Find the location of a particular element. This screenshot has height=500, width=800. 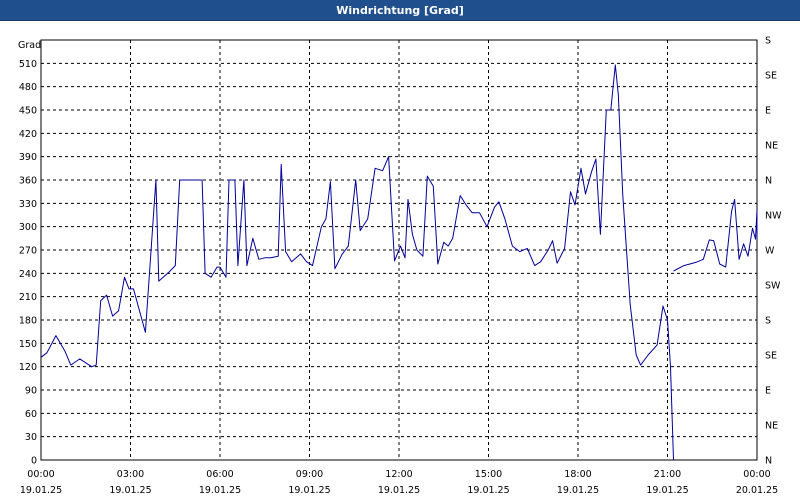

y-tick-label: 300 is located at coordinates (28, 227).